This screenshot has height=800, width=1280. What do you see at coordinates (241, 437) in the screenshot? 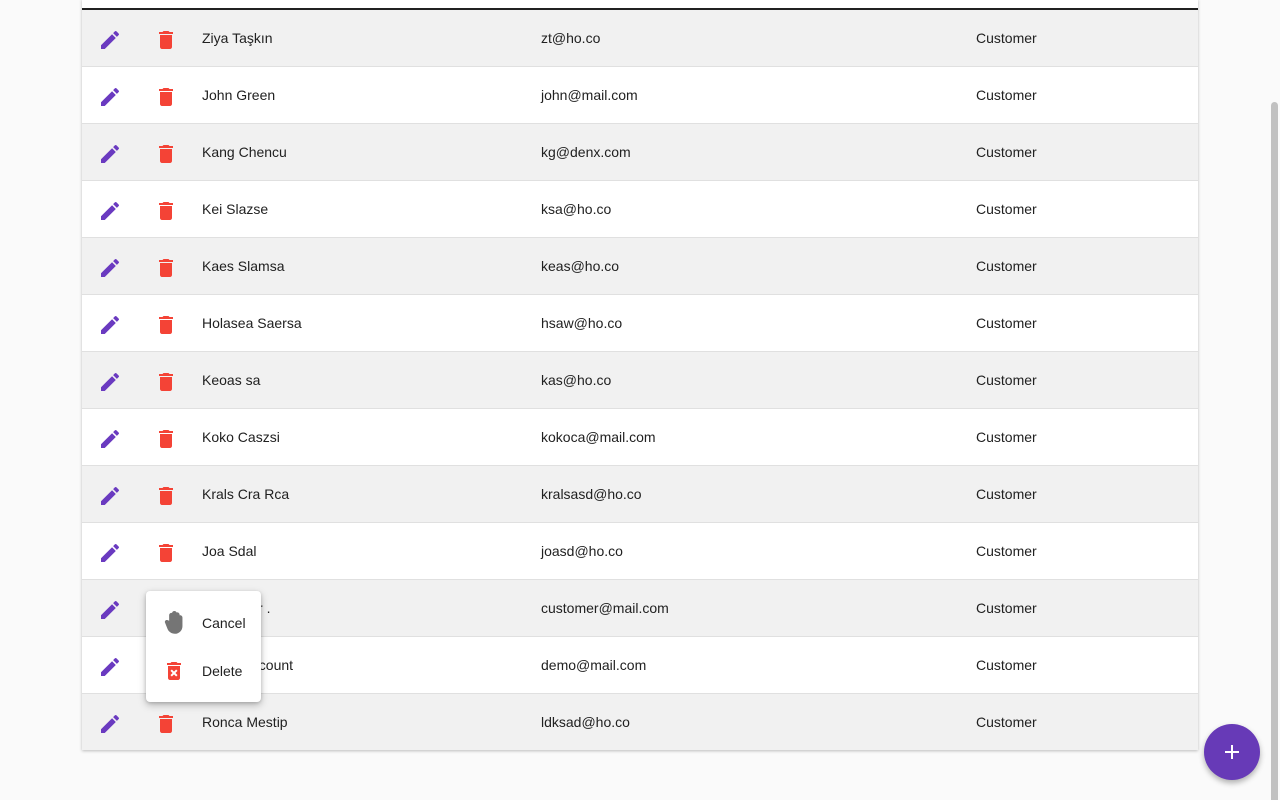
I see `cell-name: Koko Caszsi` at bounding box center [241, 437].